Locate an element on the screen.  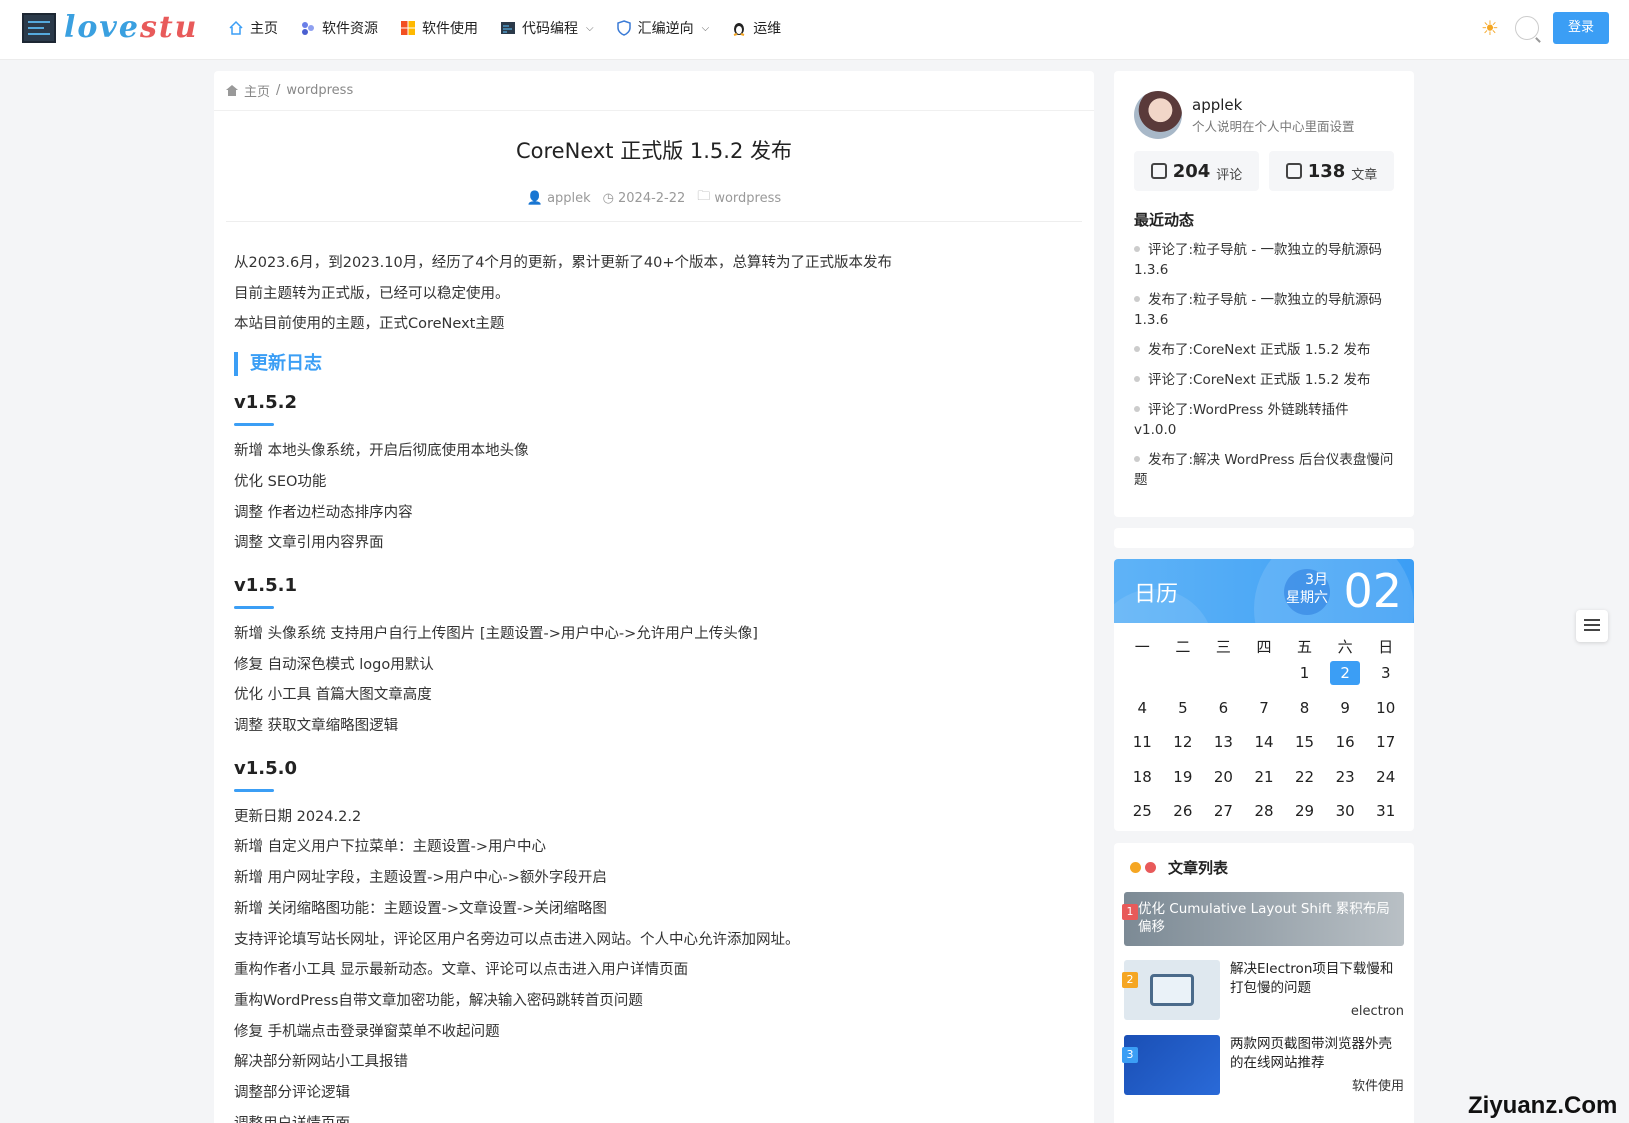
nav-assembly-reverse: 汇编逆向 ⌵ is located at coordinates (662, 28).